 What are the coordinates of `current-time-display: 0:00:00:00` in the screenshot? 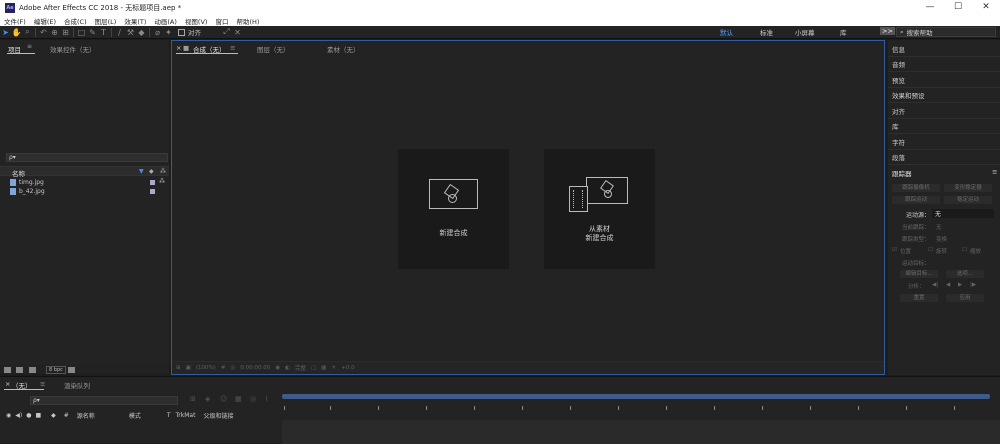 It's located at (255, 368).